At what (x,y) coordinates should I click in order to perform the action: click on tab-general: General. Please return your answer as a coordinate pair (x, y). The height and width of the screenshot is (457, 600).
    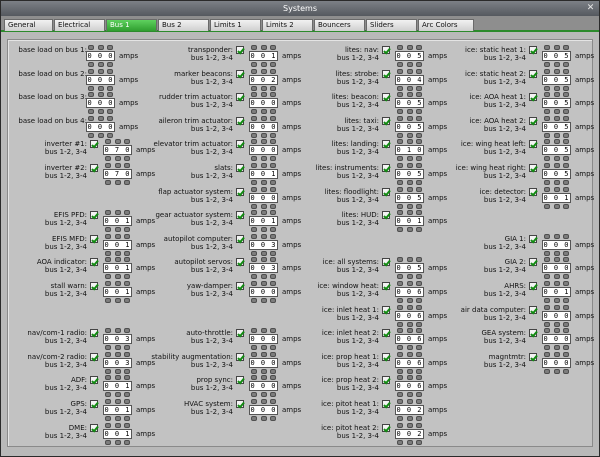
    Looking at the image, I should click on (28, 25).